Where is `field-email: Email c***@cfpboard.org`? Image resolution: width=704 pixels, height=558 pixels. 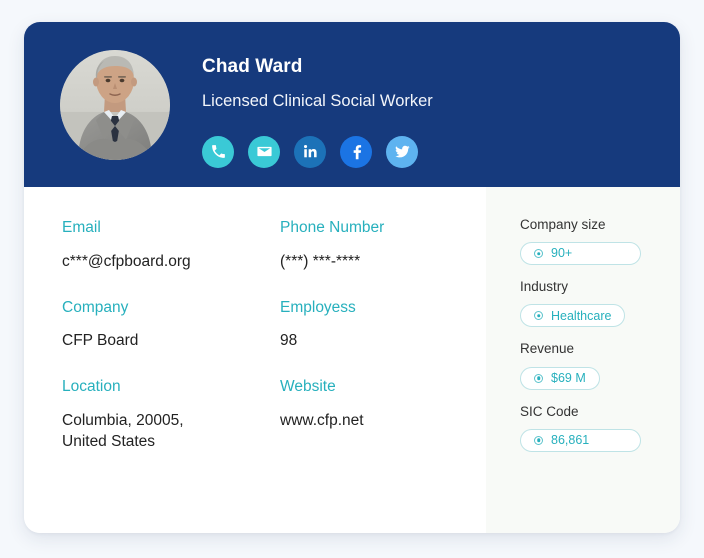 field-email: Email c***@cfpboard.org is located at coordinates (171, 259).